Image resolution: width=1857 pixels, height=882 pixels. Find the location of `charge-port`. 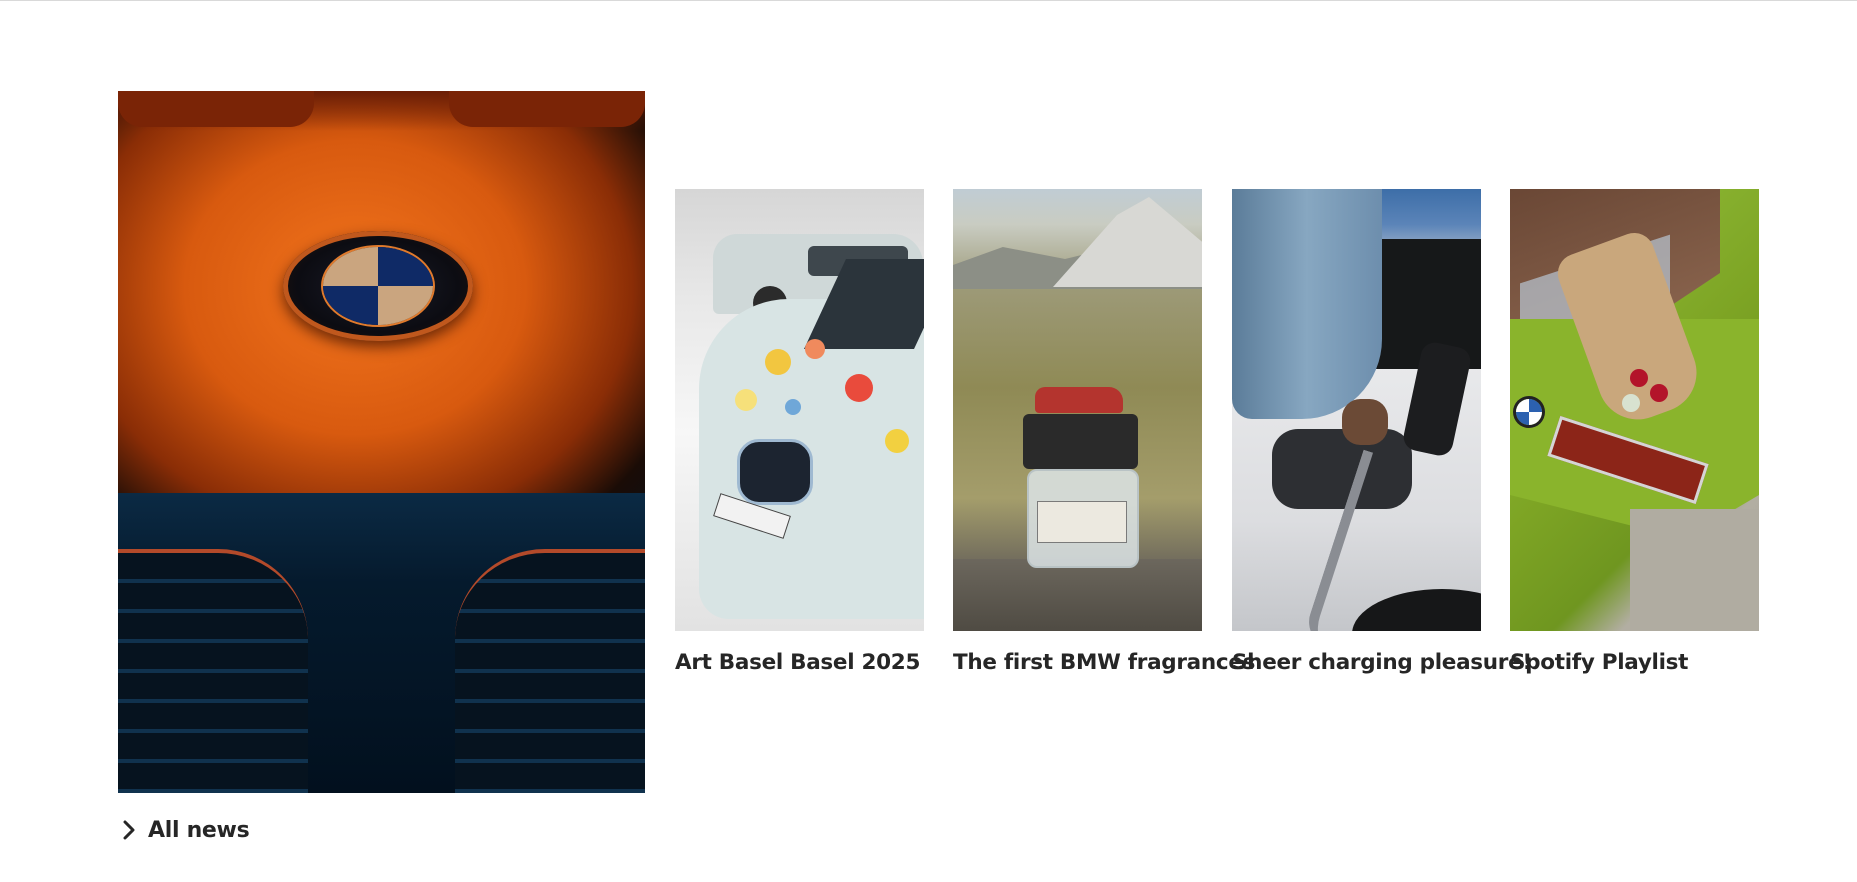

charge-port is located at coordinates (1342, 469).